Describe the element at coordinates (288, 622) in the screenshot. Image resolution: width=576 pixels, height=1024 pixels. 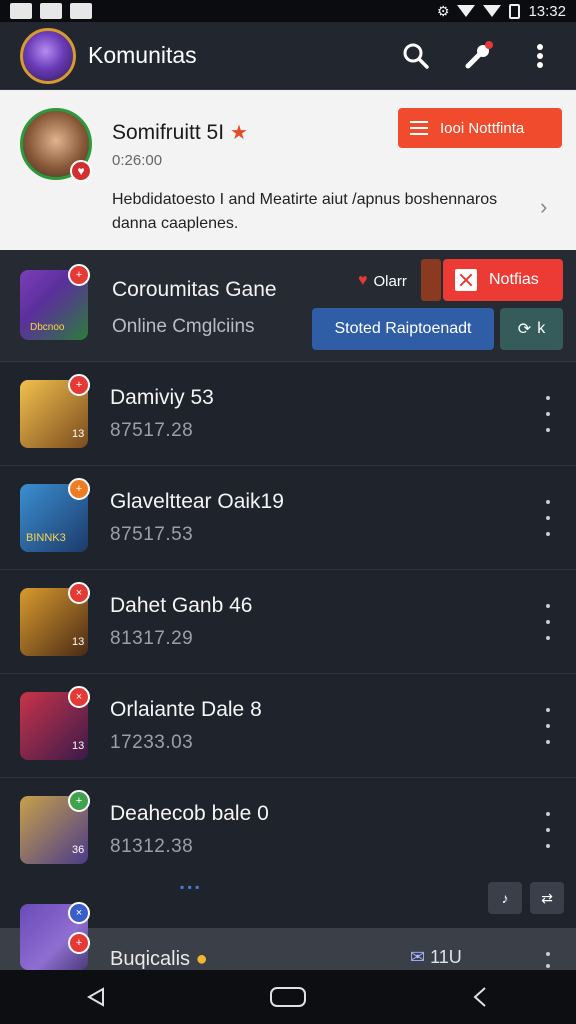
I see `list-item: × 13 Dahet Ganb 46 81317.29` at that location.